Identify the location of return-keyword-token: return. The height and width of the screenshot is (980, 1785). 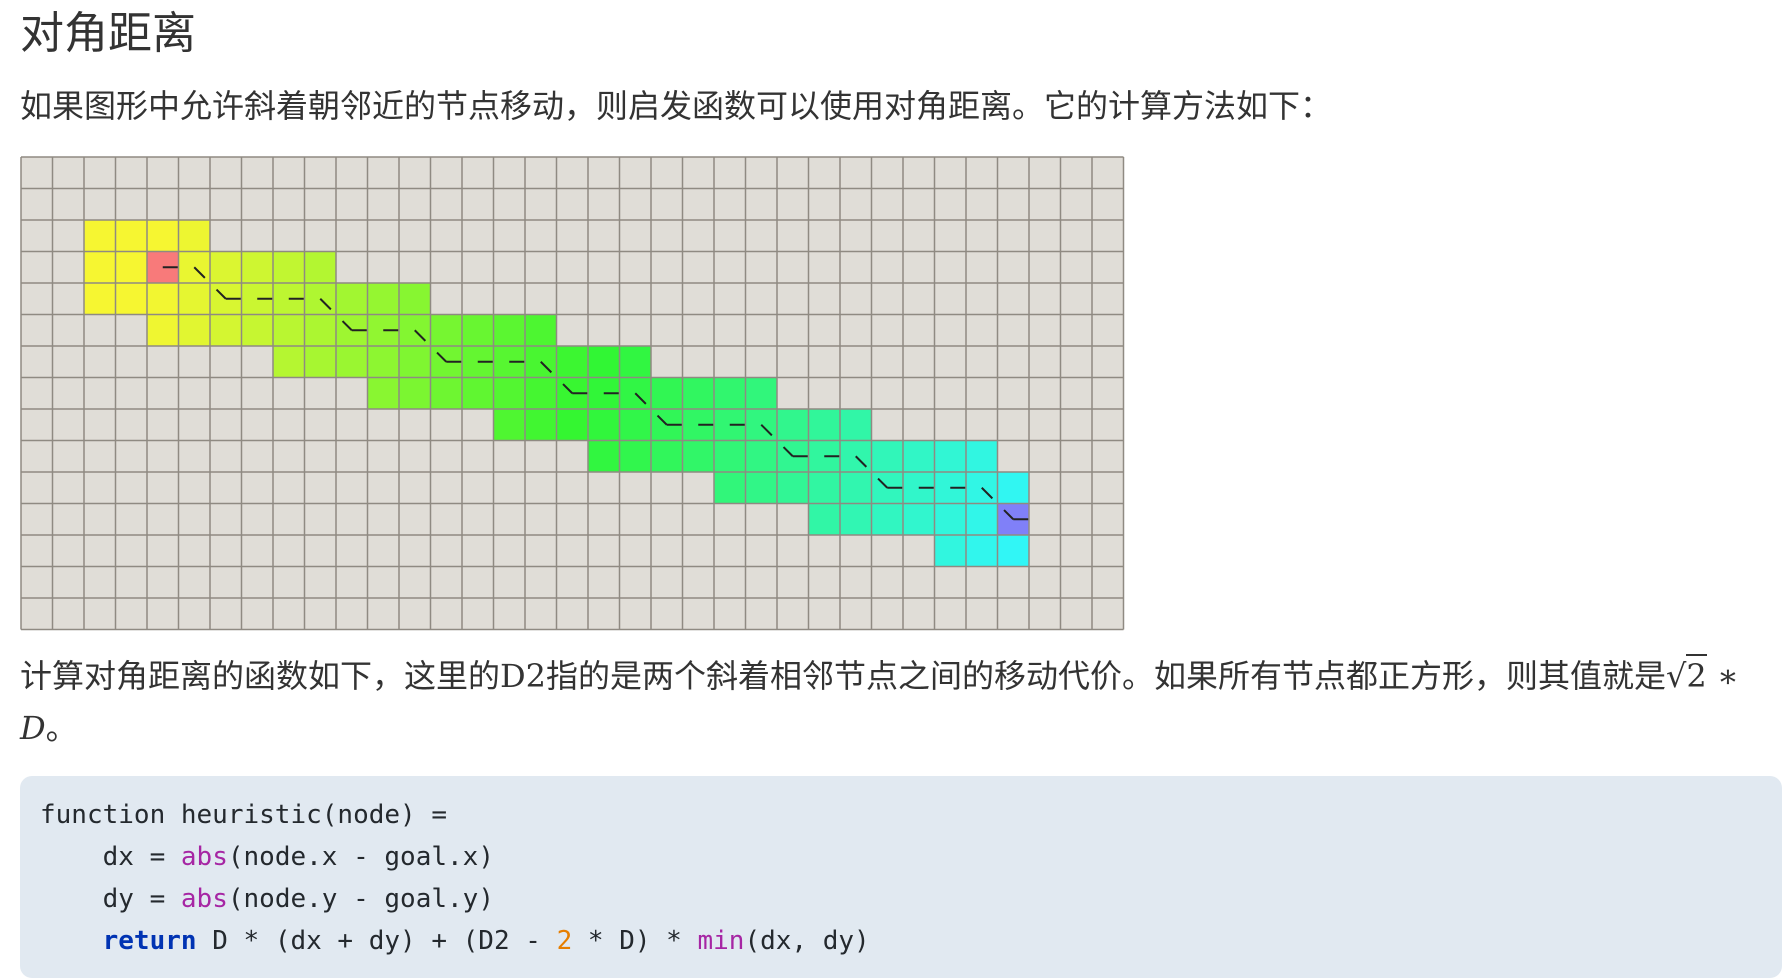
(149, 941).